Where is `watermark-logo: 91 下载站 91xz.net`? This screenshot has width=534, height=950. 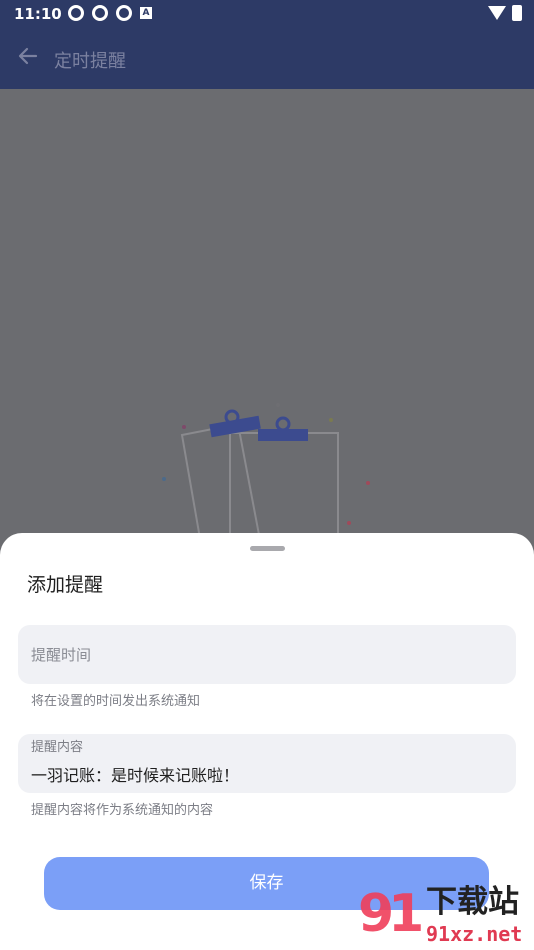 watermark-logo: 91 下载站 91xz.net is located at coordinates (446, 917).